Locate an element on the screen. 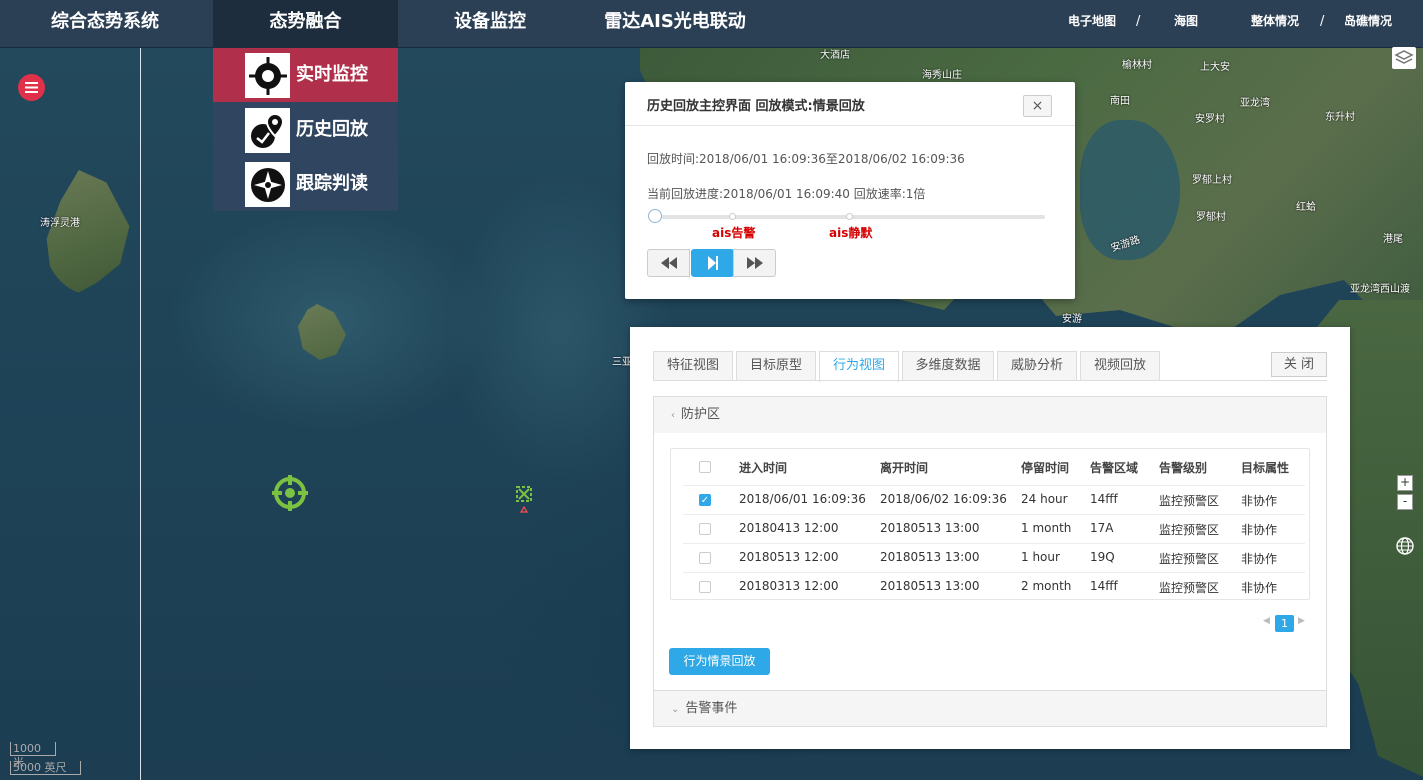 Image resolution: width=1423 pixels, height=780 pixels. row-checkbox: ✓ is located at coordinates (705, 500).